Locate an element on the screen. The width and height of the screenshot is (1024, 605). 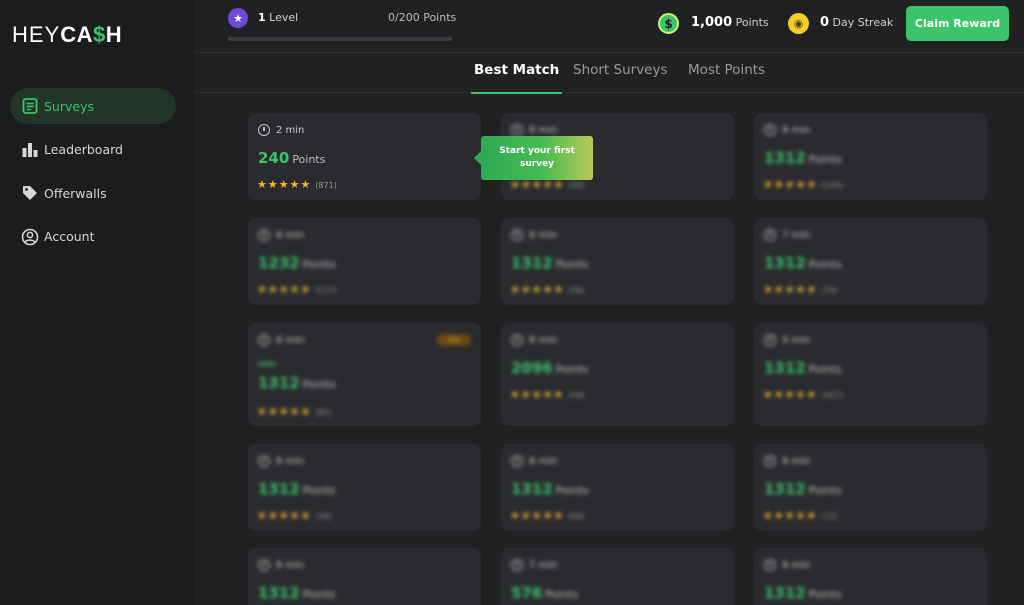
sidebar-item-surveys: Surveys is located at coordinates (93, 106).